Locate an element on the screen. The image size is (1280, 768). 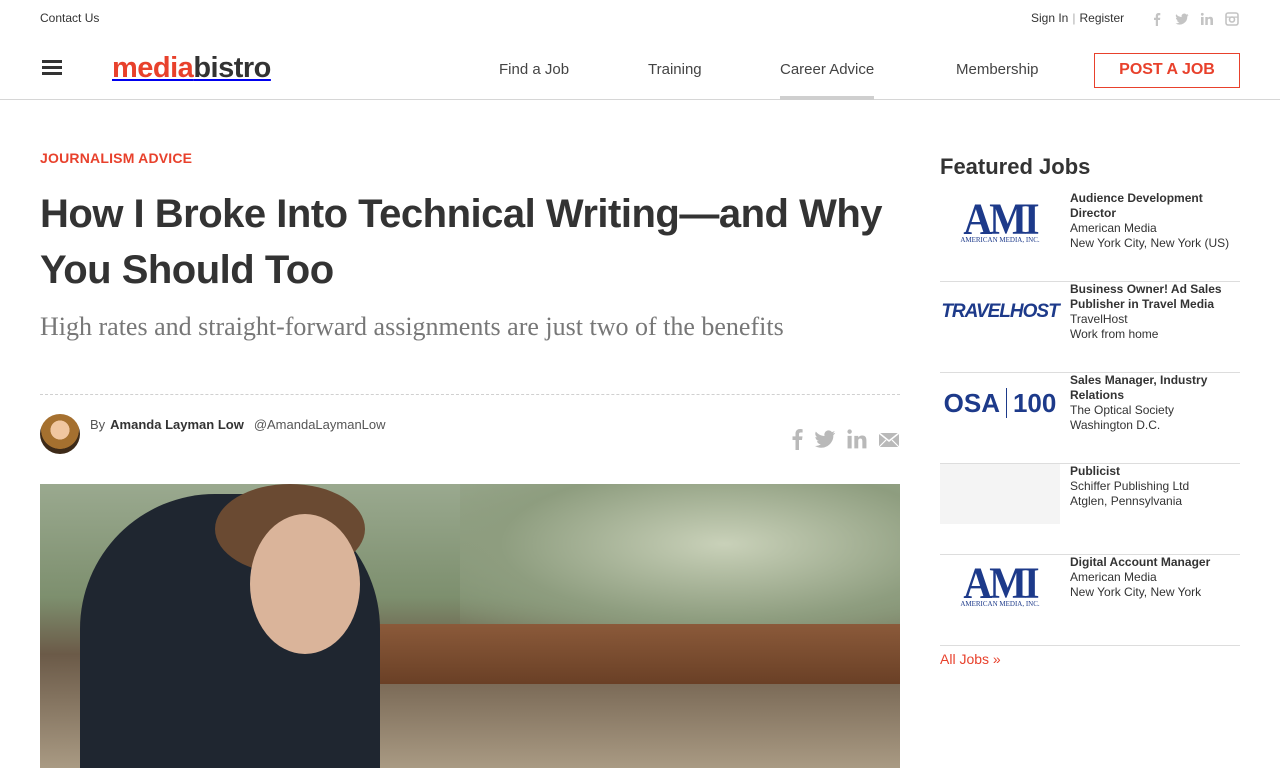
mediabistro-logo: mediabistro is located at coordinates (191, 68).